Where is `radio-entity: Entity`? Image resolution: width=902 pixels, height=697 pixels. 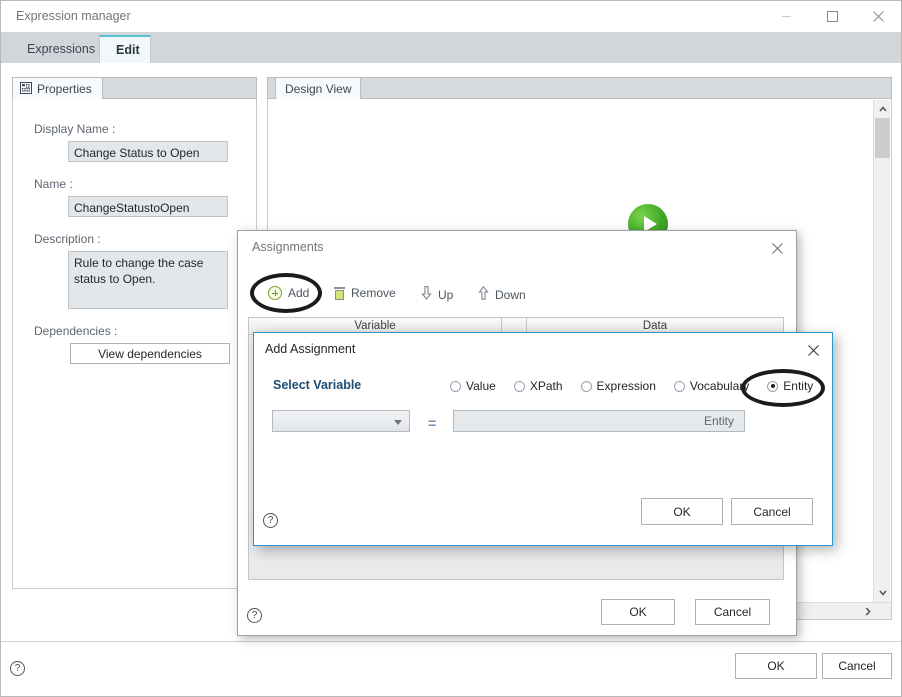 radio-entity: Entity is located at coordinates (790, 386).